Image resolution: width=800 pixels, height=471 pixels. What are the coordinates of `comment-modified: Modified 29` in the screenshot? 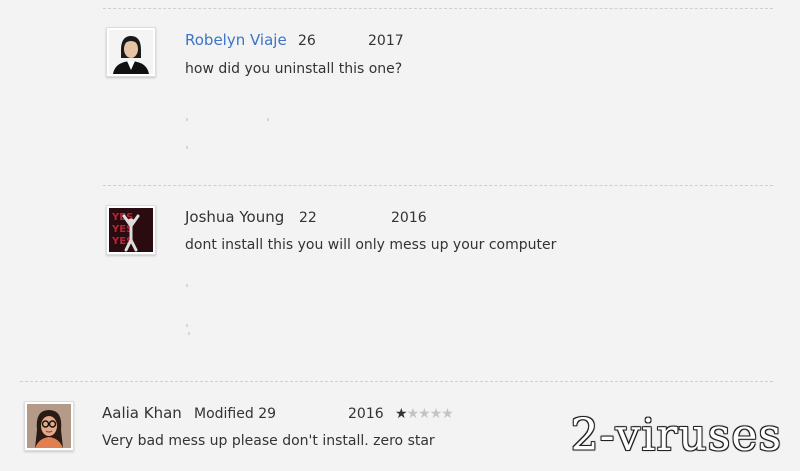 It's located at (235, 414).